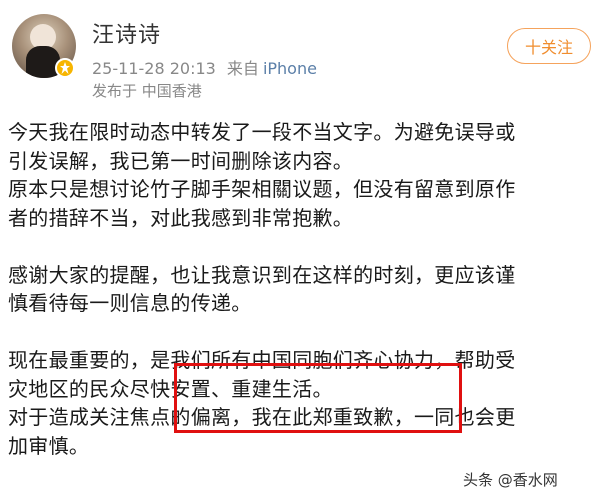  I want to click on verified-badge-icon, so click(65, 68).